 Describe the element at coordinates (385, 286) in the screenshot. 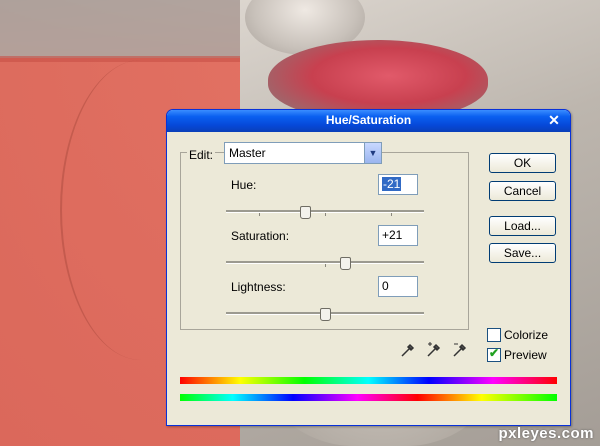

I see `lightness-value: 0` at that location.